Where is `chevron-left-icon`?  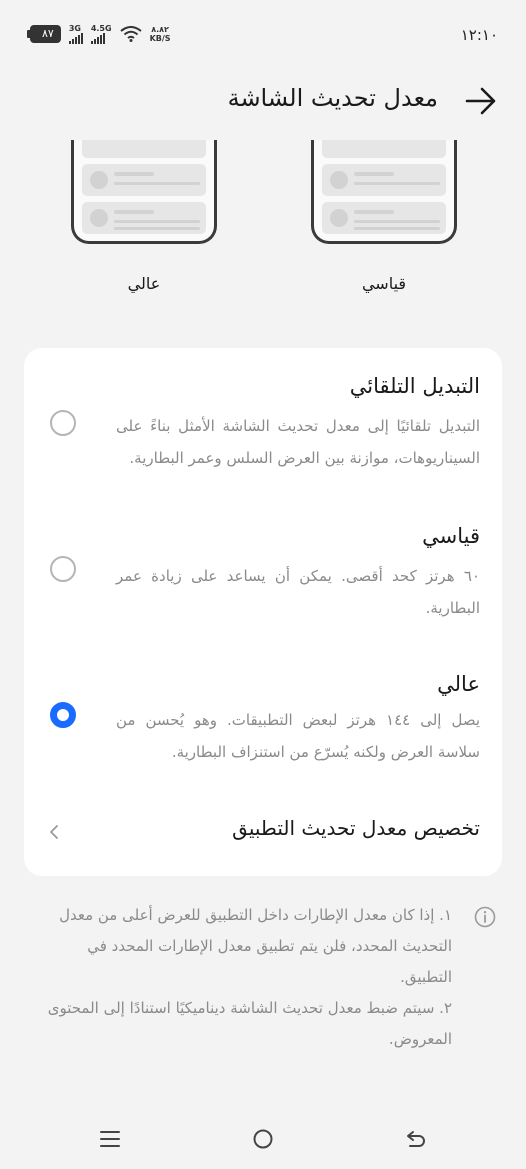
chevron-left-icon is located at coordinates (54, 832).